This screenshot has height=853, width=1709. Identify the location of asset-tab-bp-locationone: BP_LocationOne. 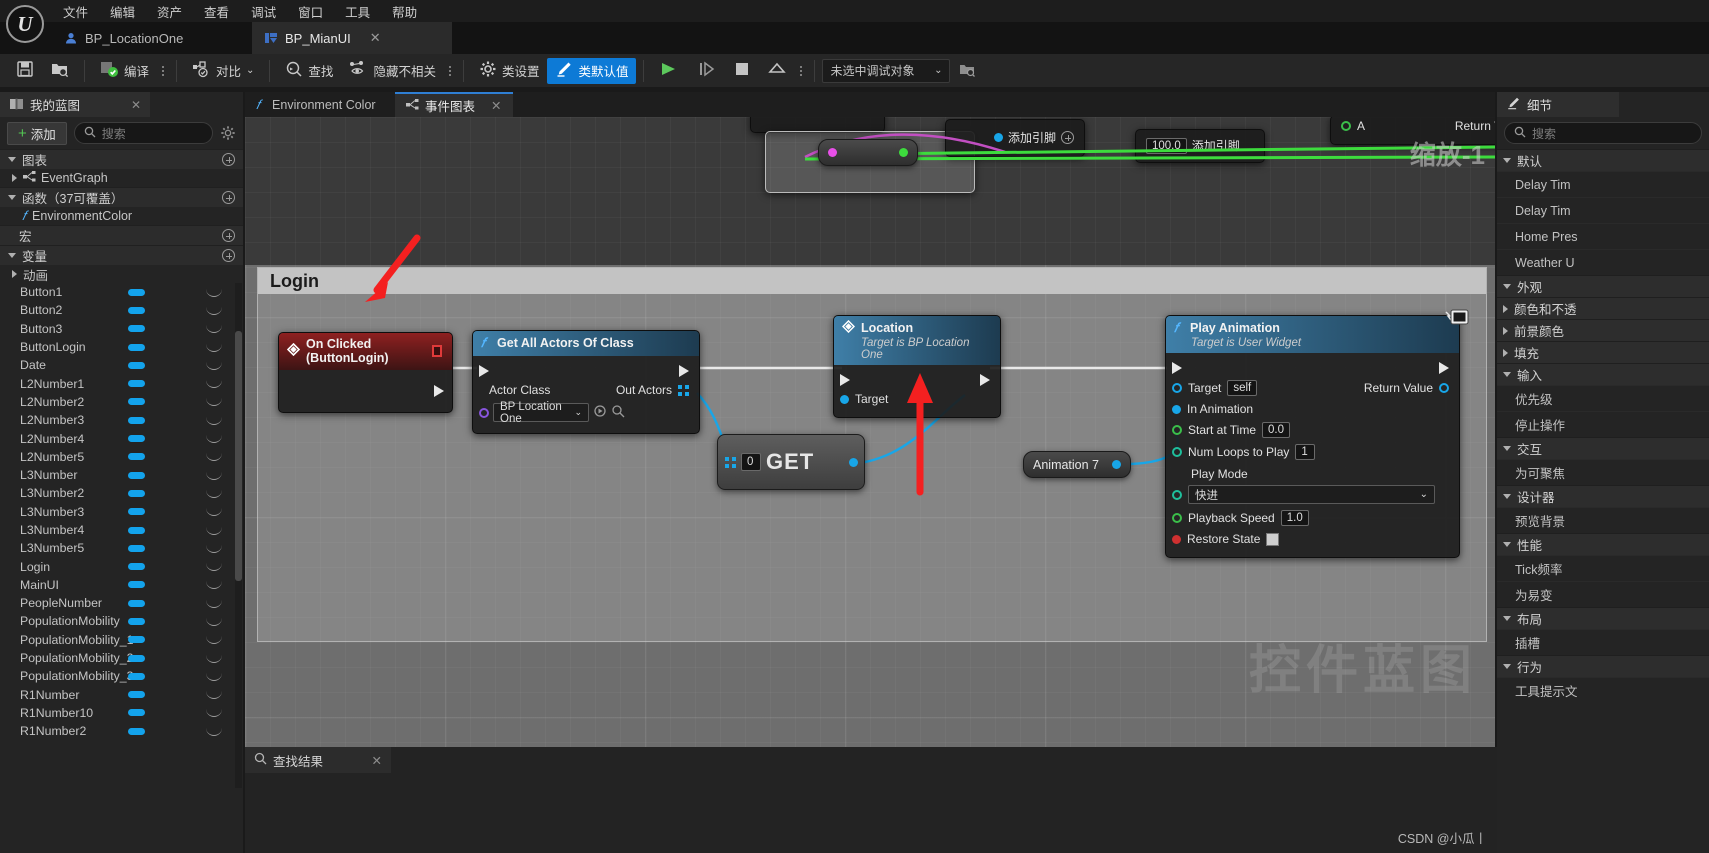
(124, 38).